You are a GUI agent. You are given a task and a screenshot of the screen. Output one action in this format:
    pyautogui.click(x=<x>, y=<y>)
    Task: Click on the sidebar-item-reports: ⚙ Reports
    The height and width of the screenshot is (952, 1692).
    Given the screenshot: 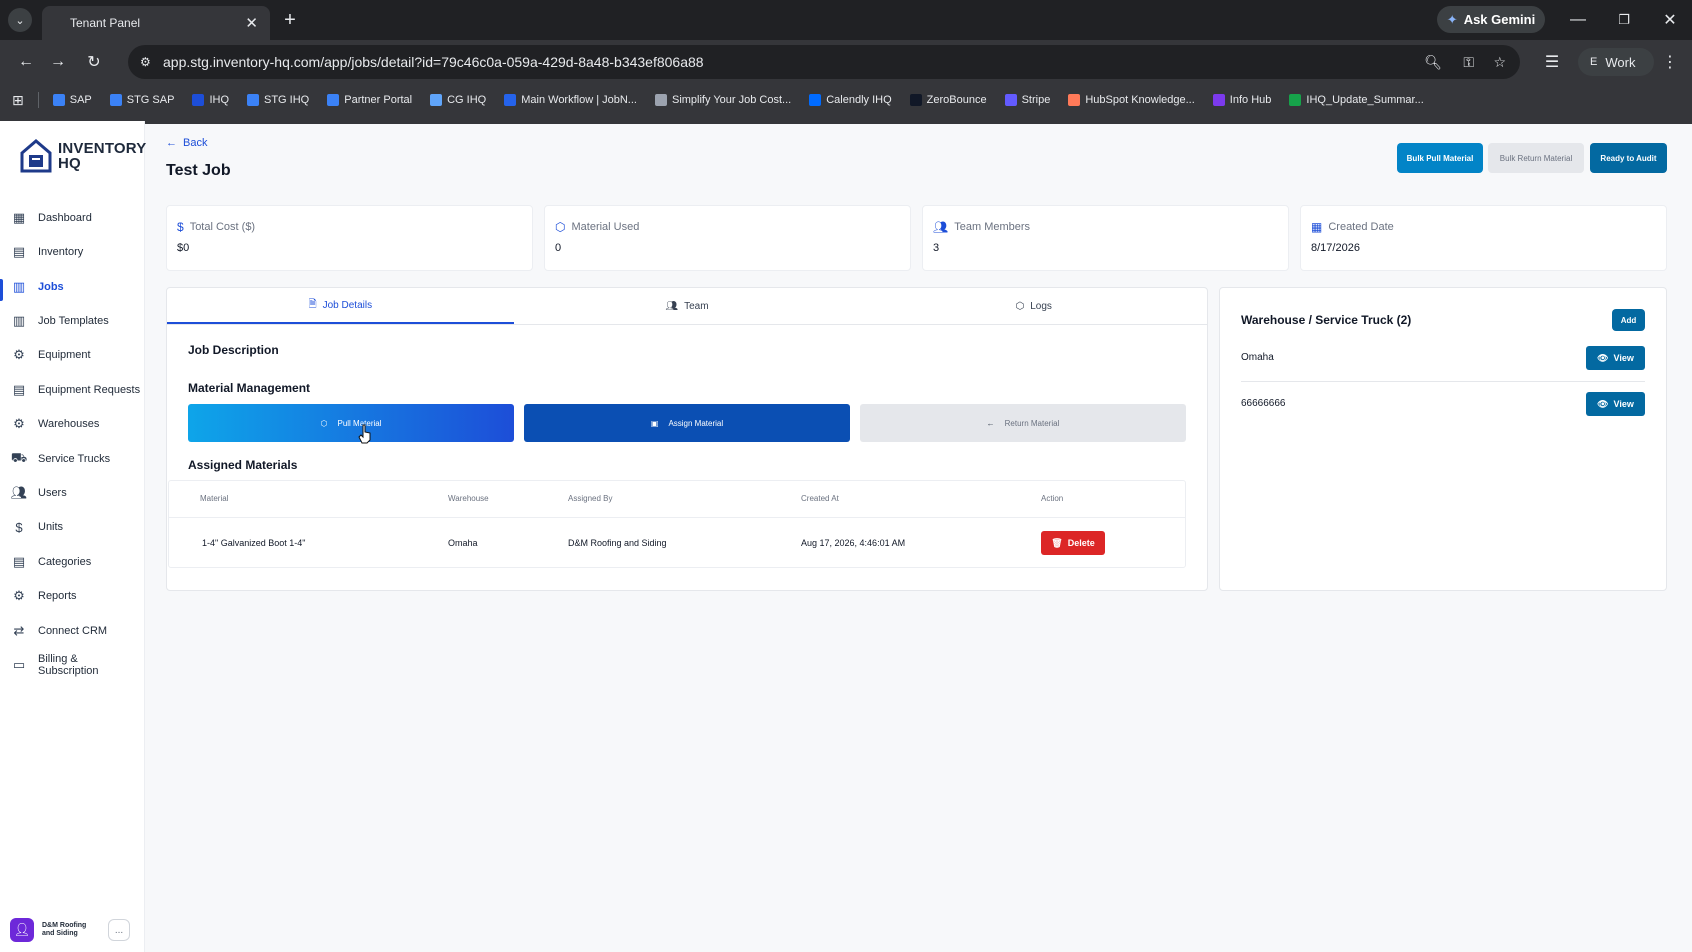 What is the action you would take?
    pyautogui.click(x=72, y=596)
    